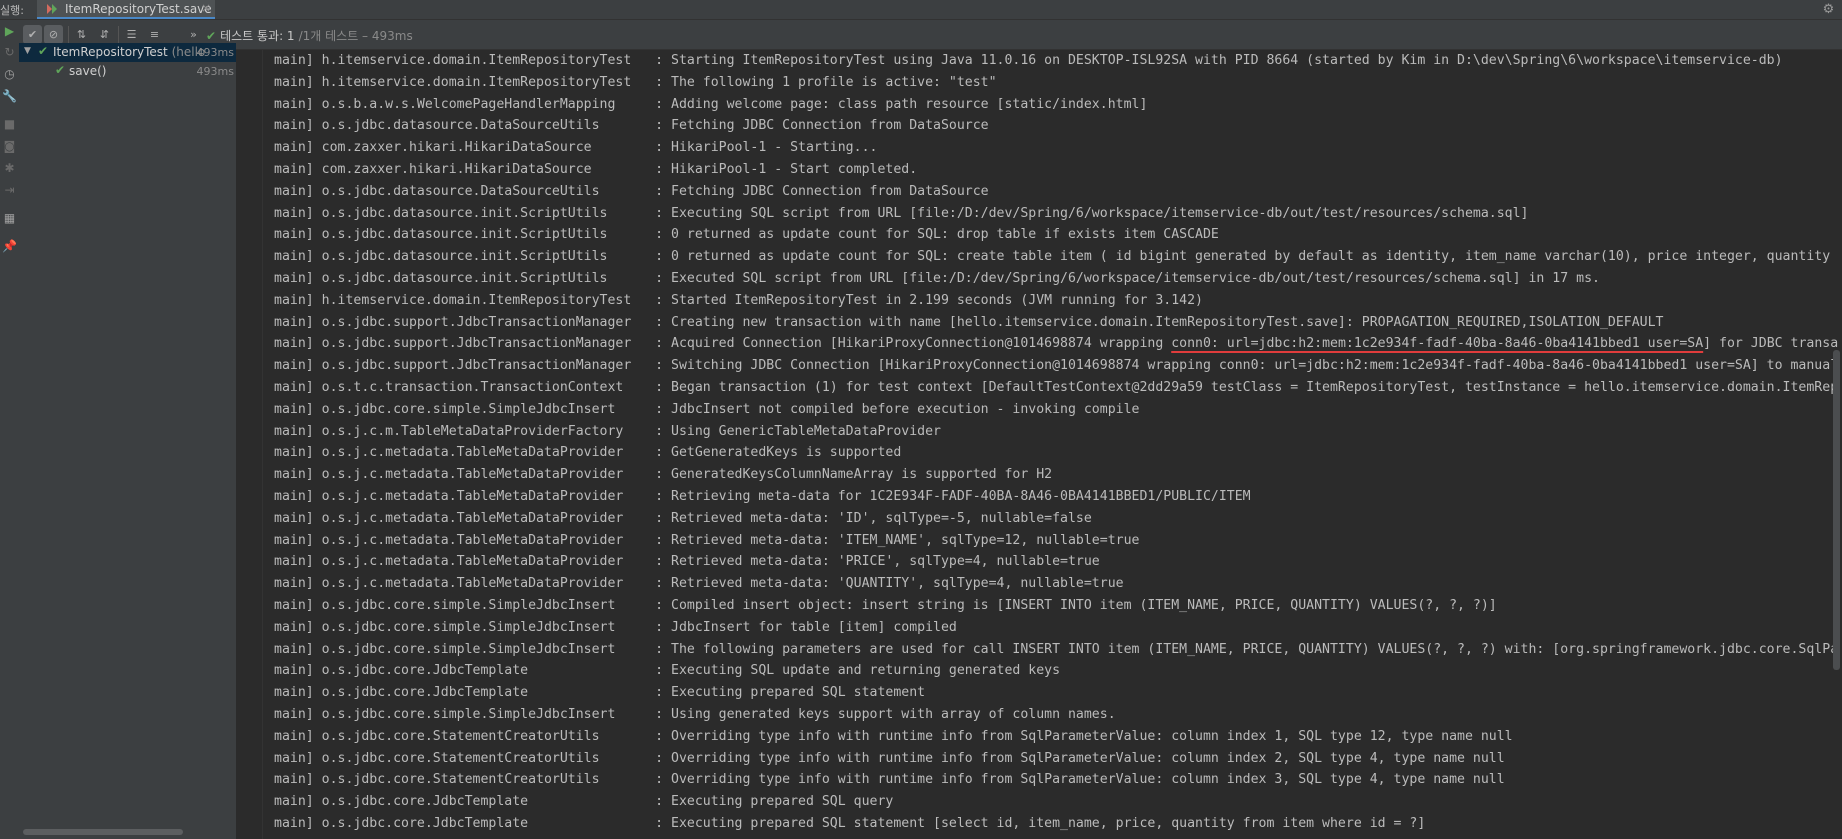 The image size is (1842, 839). I want to click on camera-icon: ◙, so click(9, 146).